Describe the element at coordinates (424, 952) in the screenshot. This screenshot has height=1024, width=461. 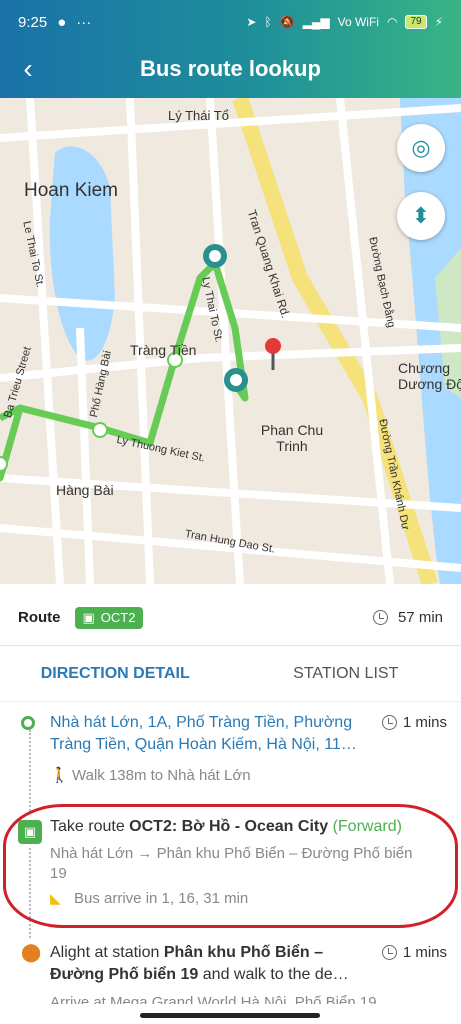
I see `alight-time-value: 1 mins` at that location.